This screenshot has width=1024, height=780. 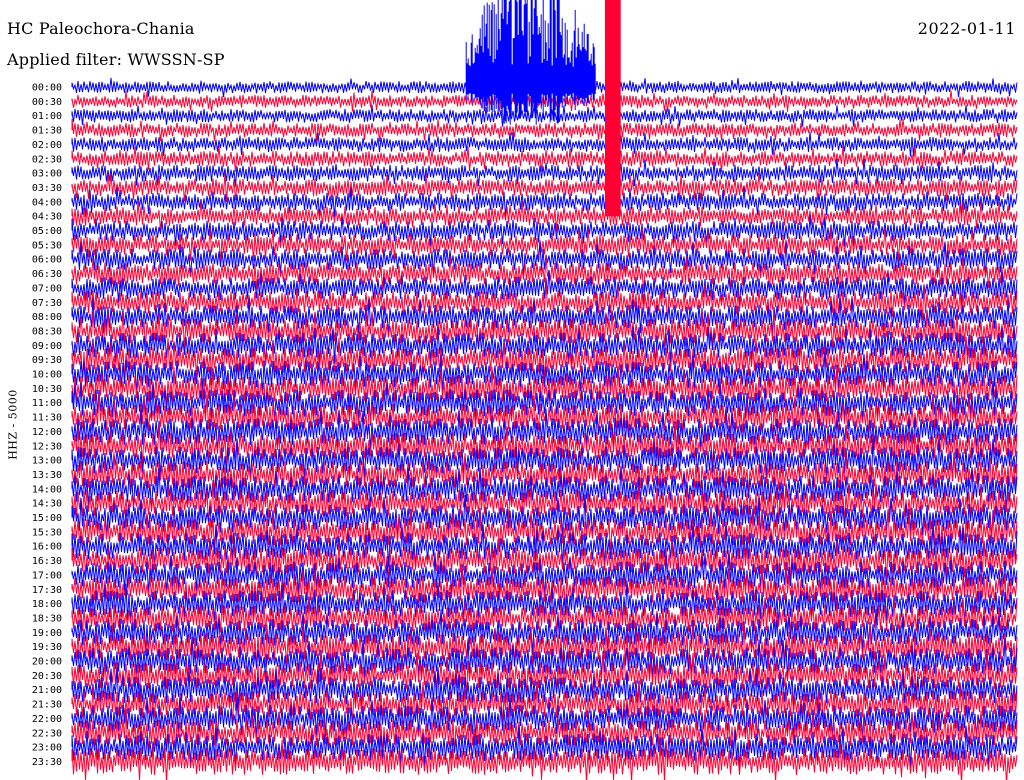 What do you see at coordinates (47, 518) in the screenshot?
I see `row-time-label: 15:00` at bounding box center [47, 518].